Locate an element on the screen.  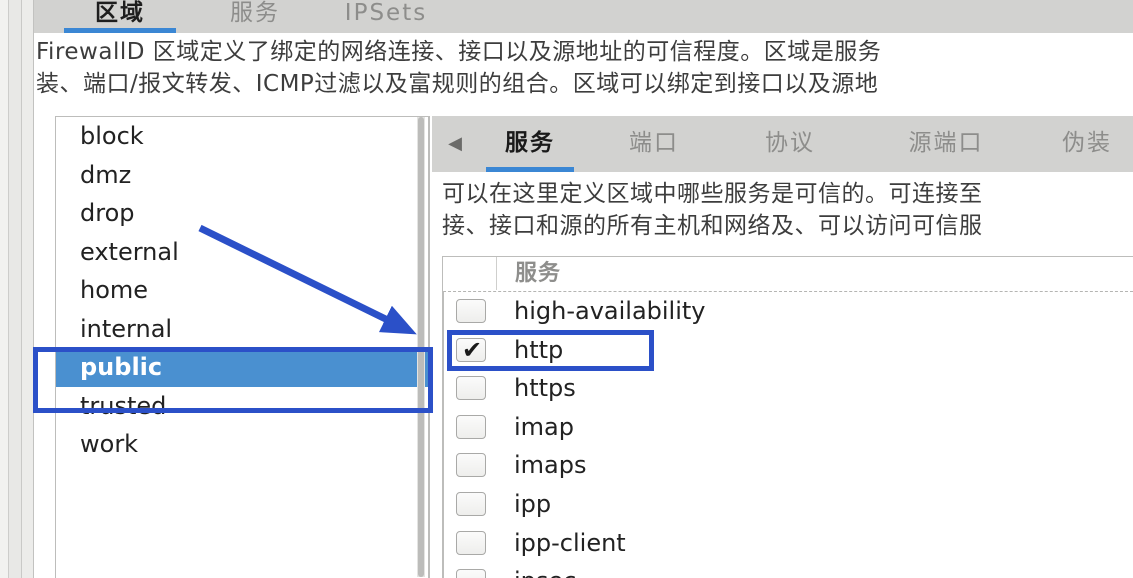
service-description-line-2: 接、接口和源的所有主机和网络及、可以访问可信服 is located at coordinates (712, 226).